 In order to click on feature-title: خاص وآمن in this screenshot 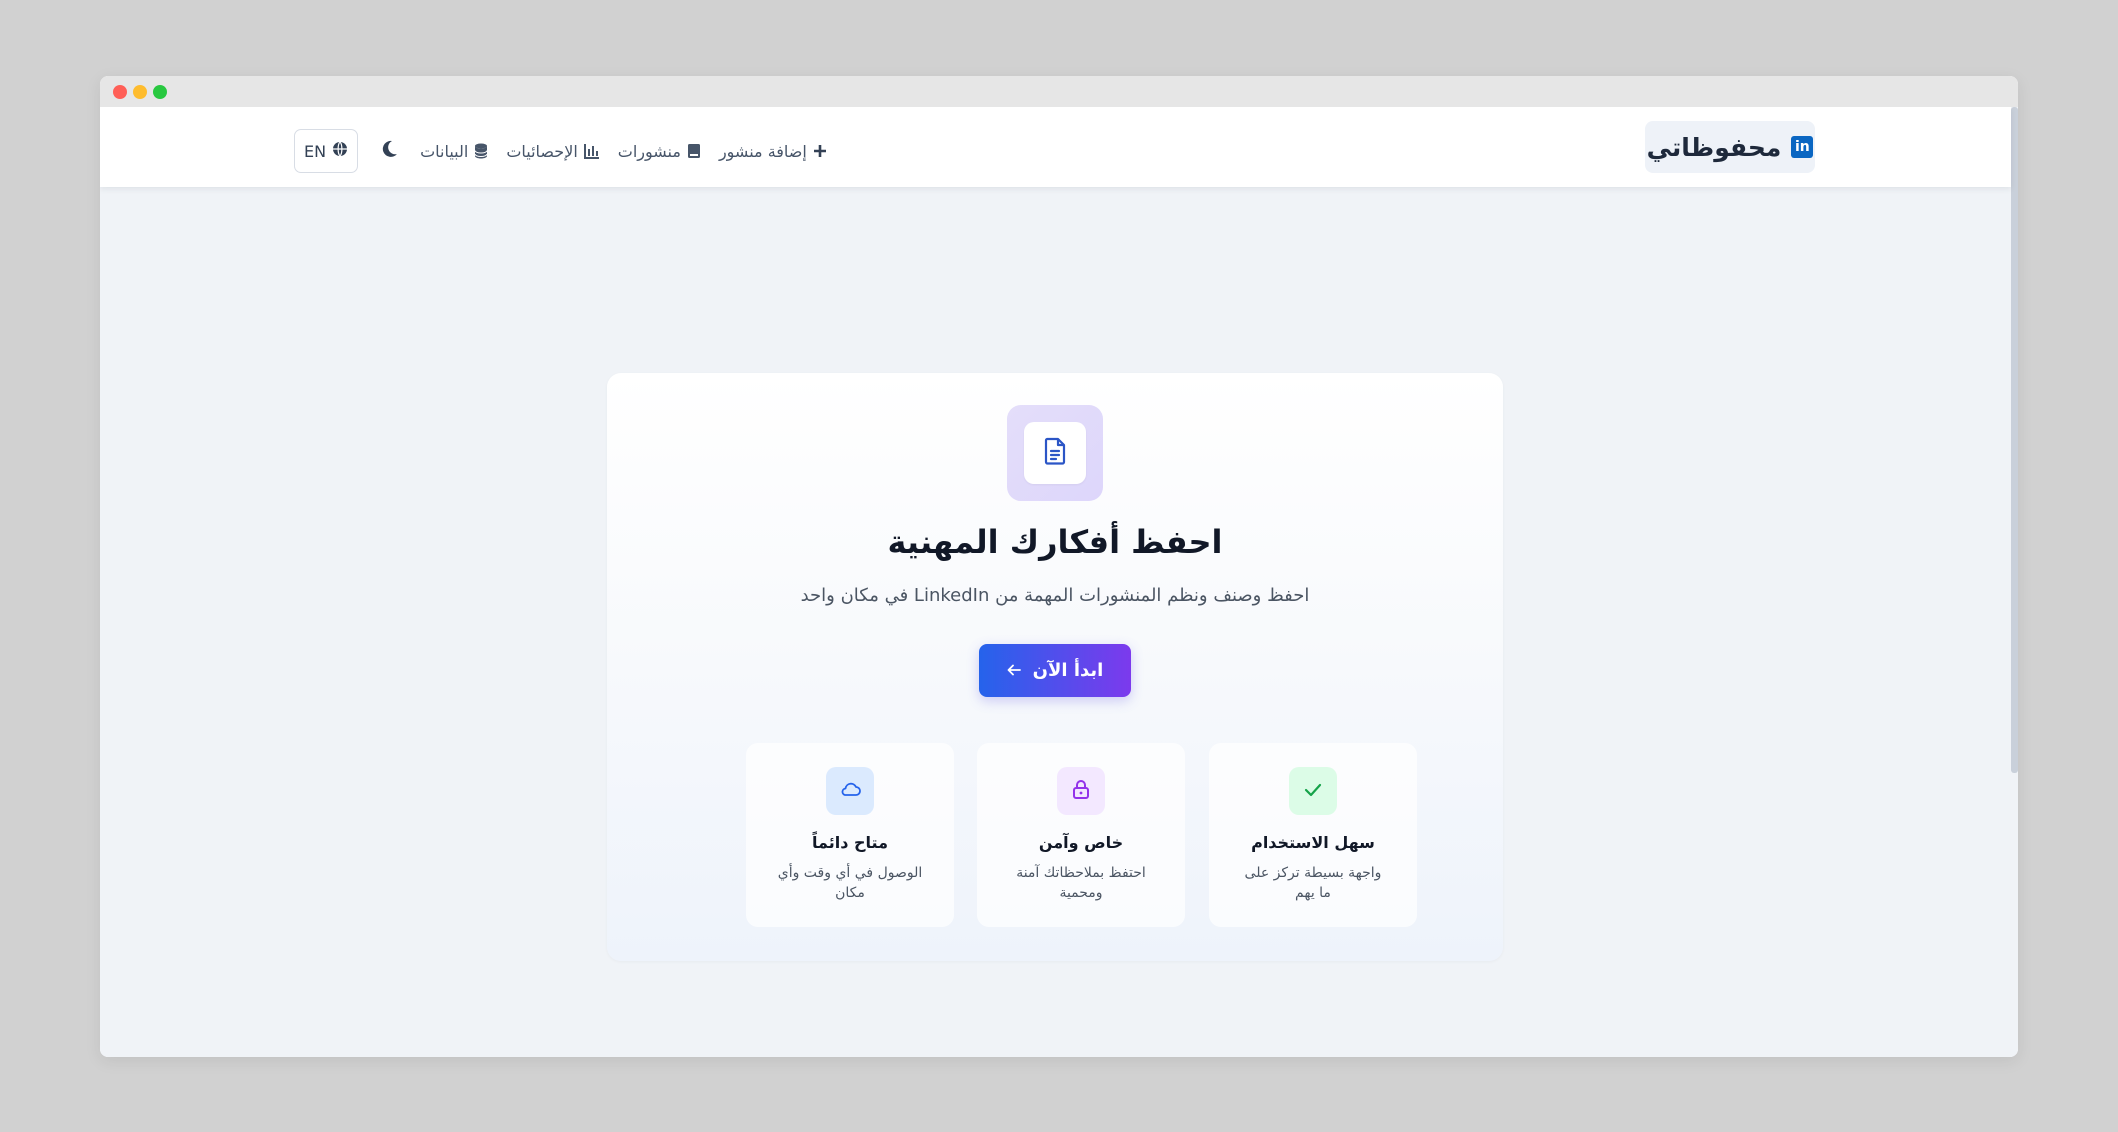, I will do `click(1081, 842)`.